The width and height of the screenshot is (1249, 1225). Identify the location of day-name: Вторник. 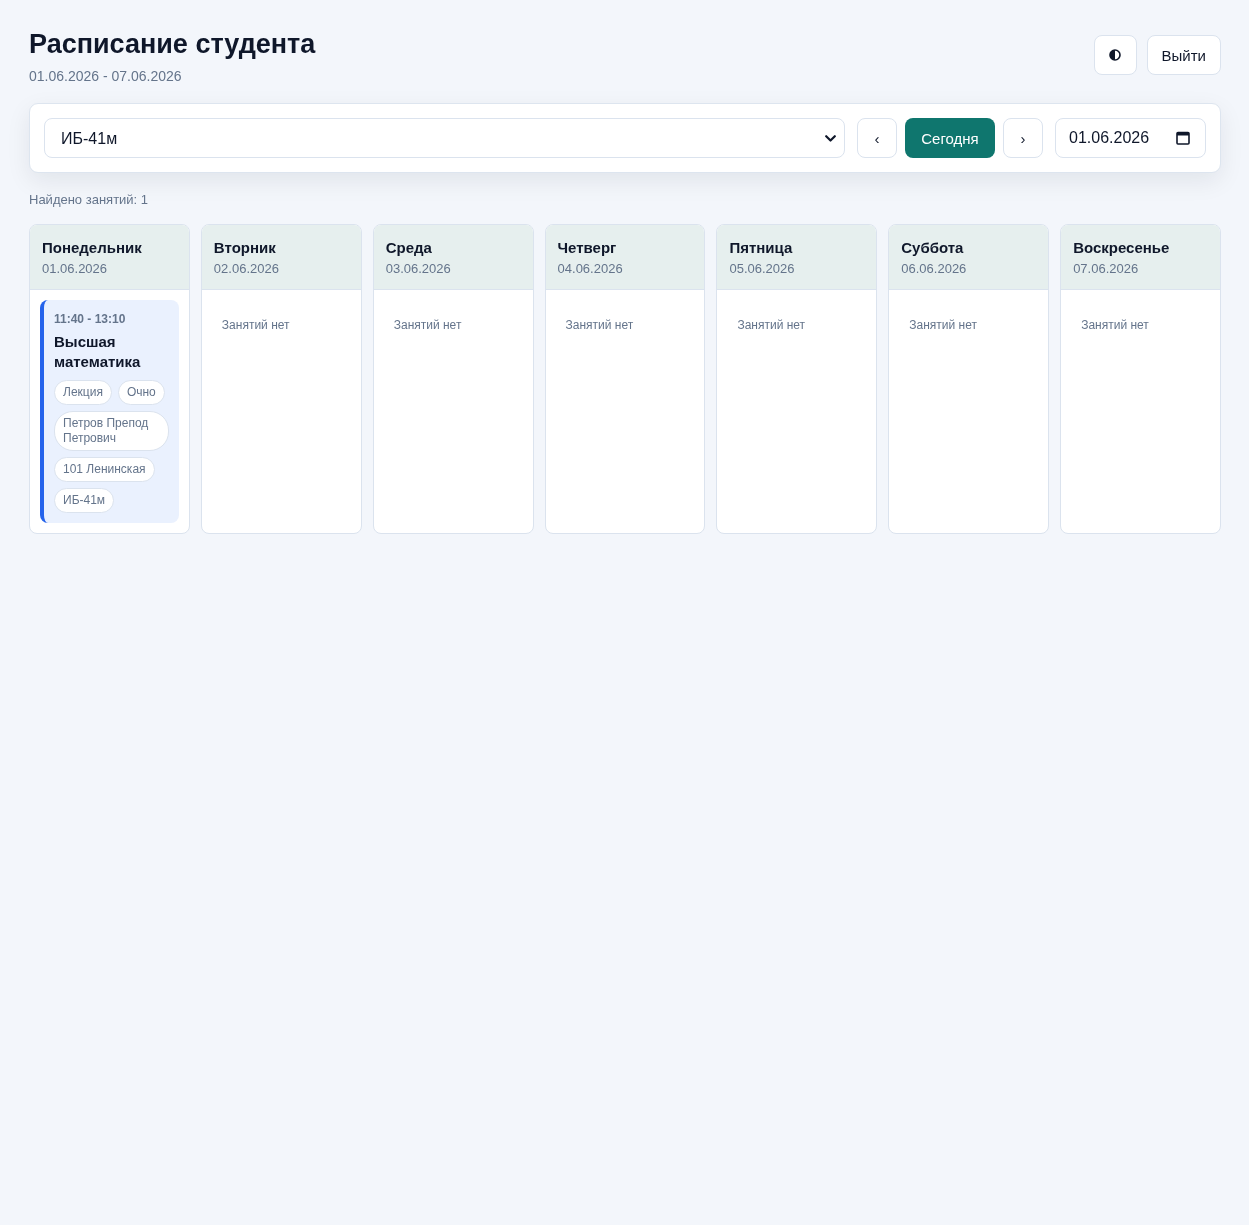
(244, 248).